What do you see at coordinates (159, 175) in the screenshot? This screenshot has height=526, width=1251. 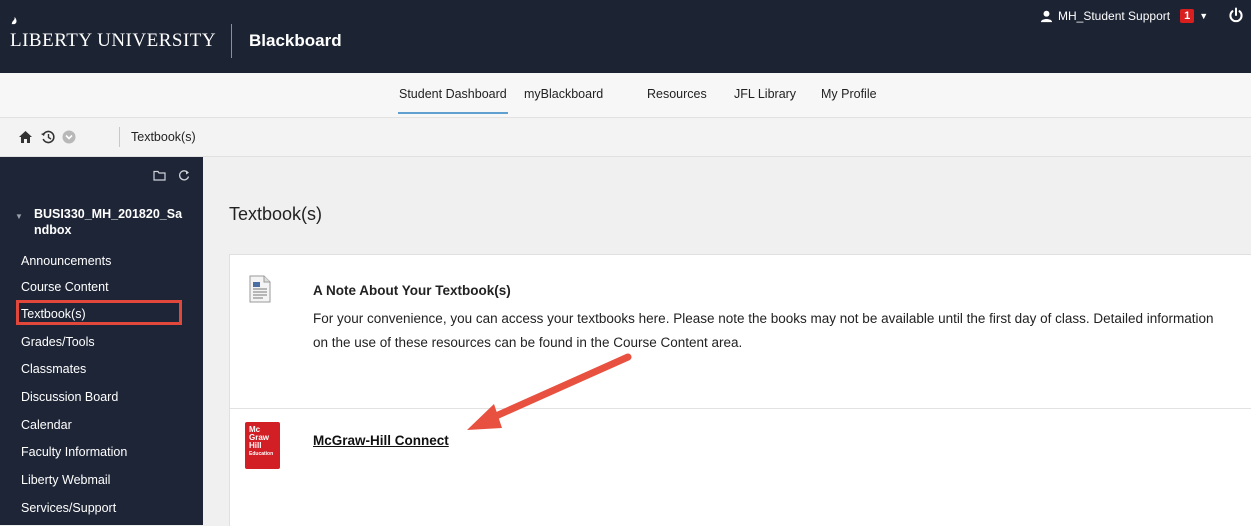 I see `folder-icon` at bounding box center [159, 175].